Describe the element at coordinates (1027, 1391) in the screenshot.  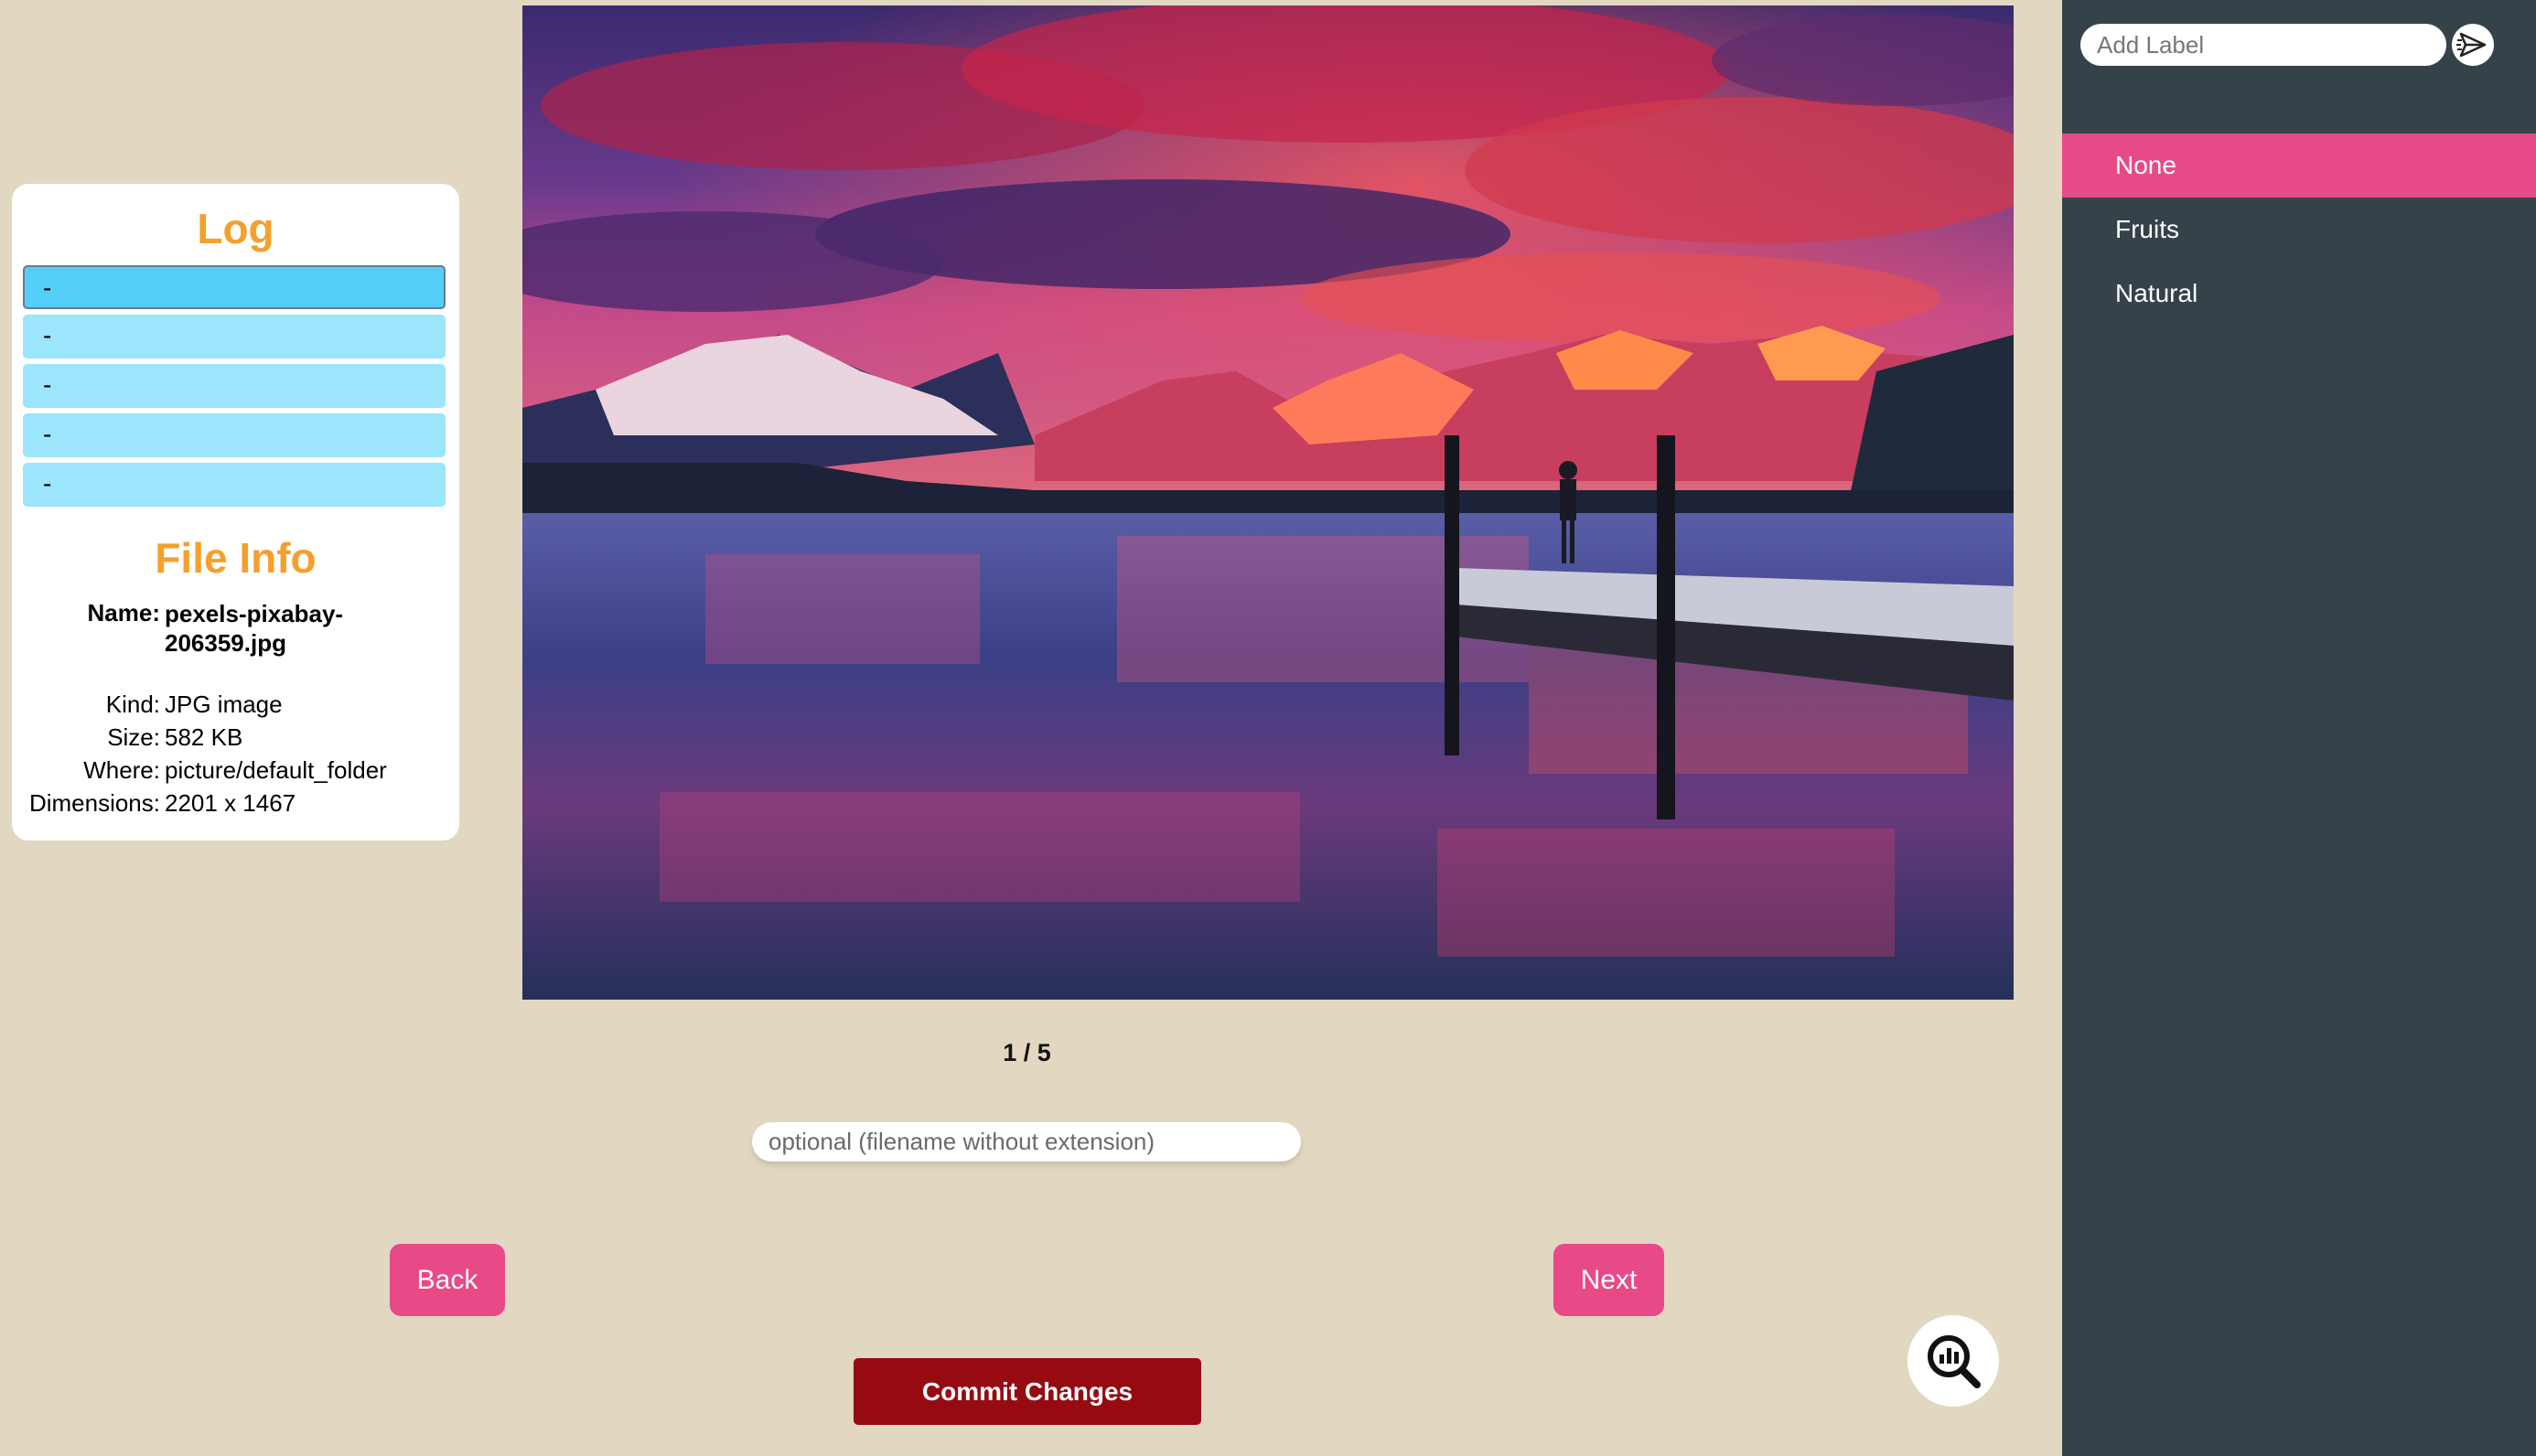
I see `commit-changes-button: Commit Changes` at that location.